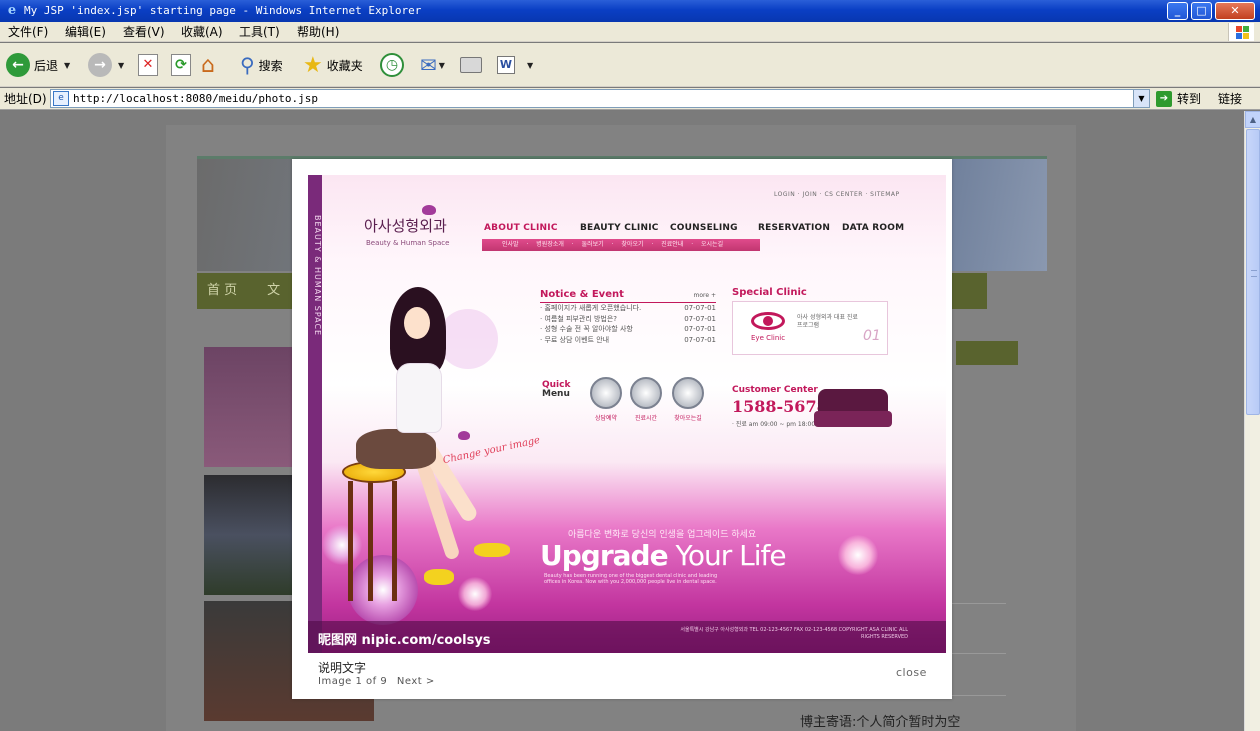 Image resolution: width=1260 pixels, height=731 pixels. I want to click on edit-button: W ▼, so click(515, 65).